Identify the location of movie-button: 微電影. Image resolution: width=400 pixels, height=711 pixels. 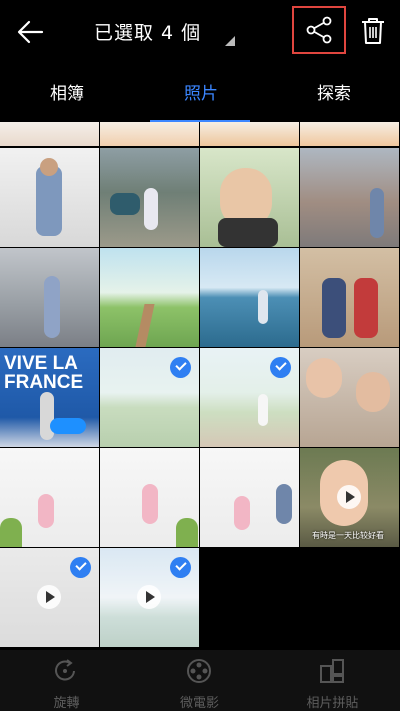
(199, 680).